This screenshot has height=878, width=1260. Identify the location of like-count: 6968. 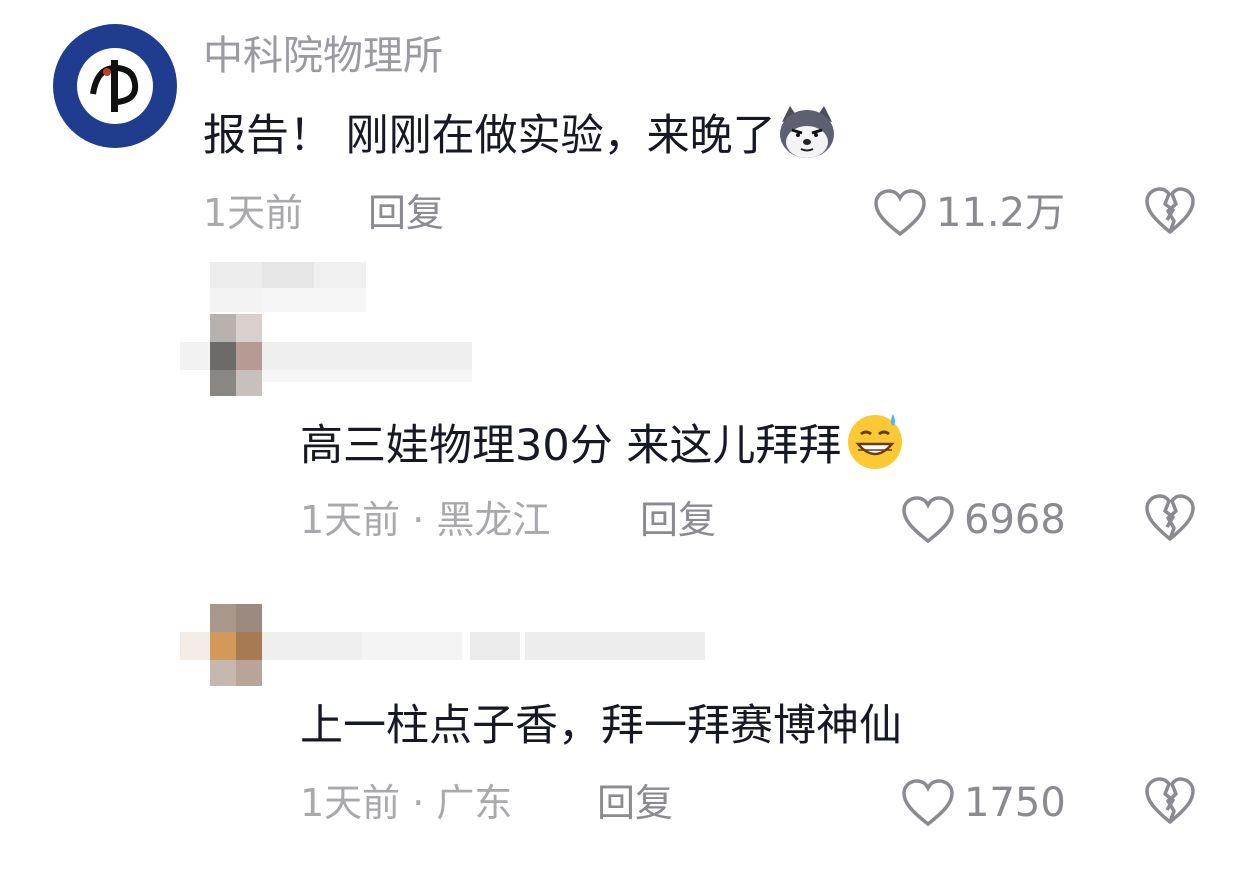
(1015, 520).